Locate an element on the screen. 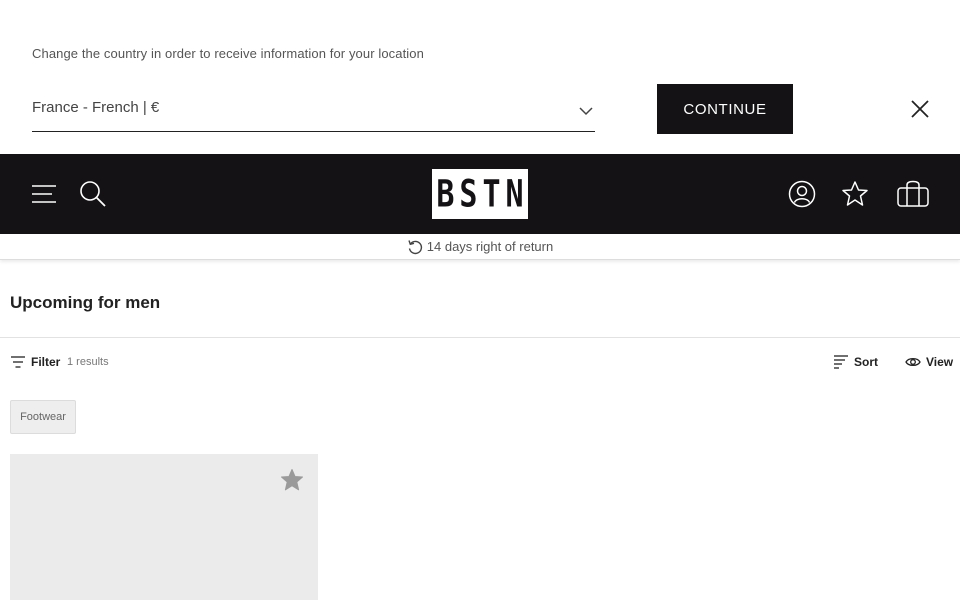 The image size is (960, 600). close-icon is located at coordinates (920, 109).